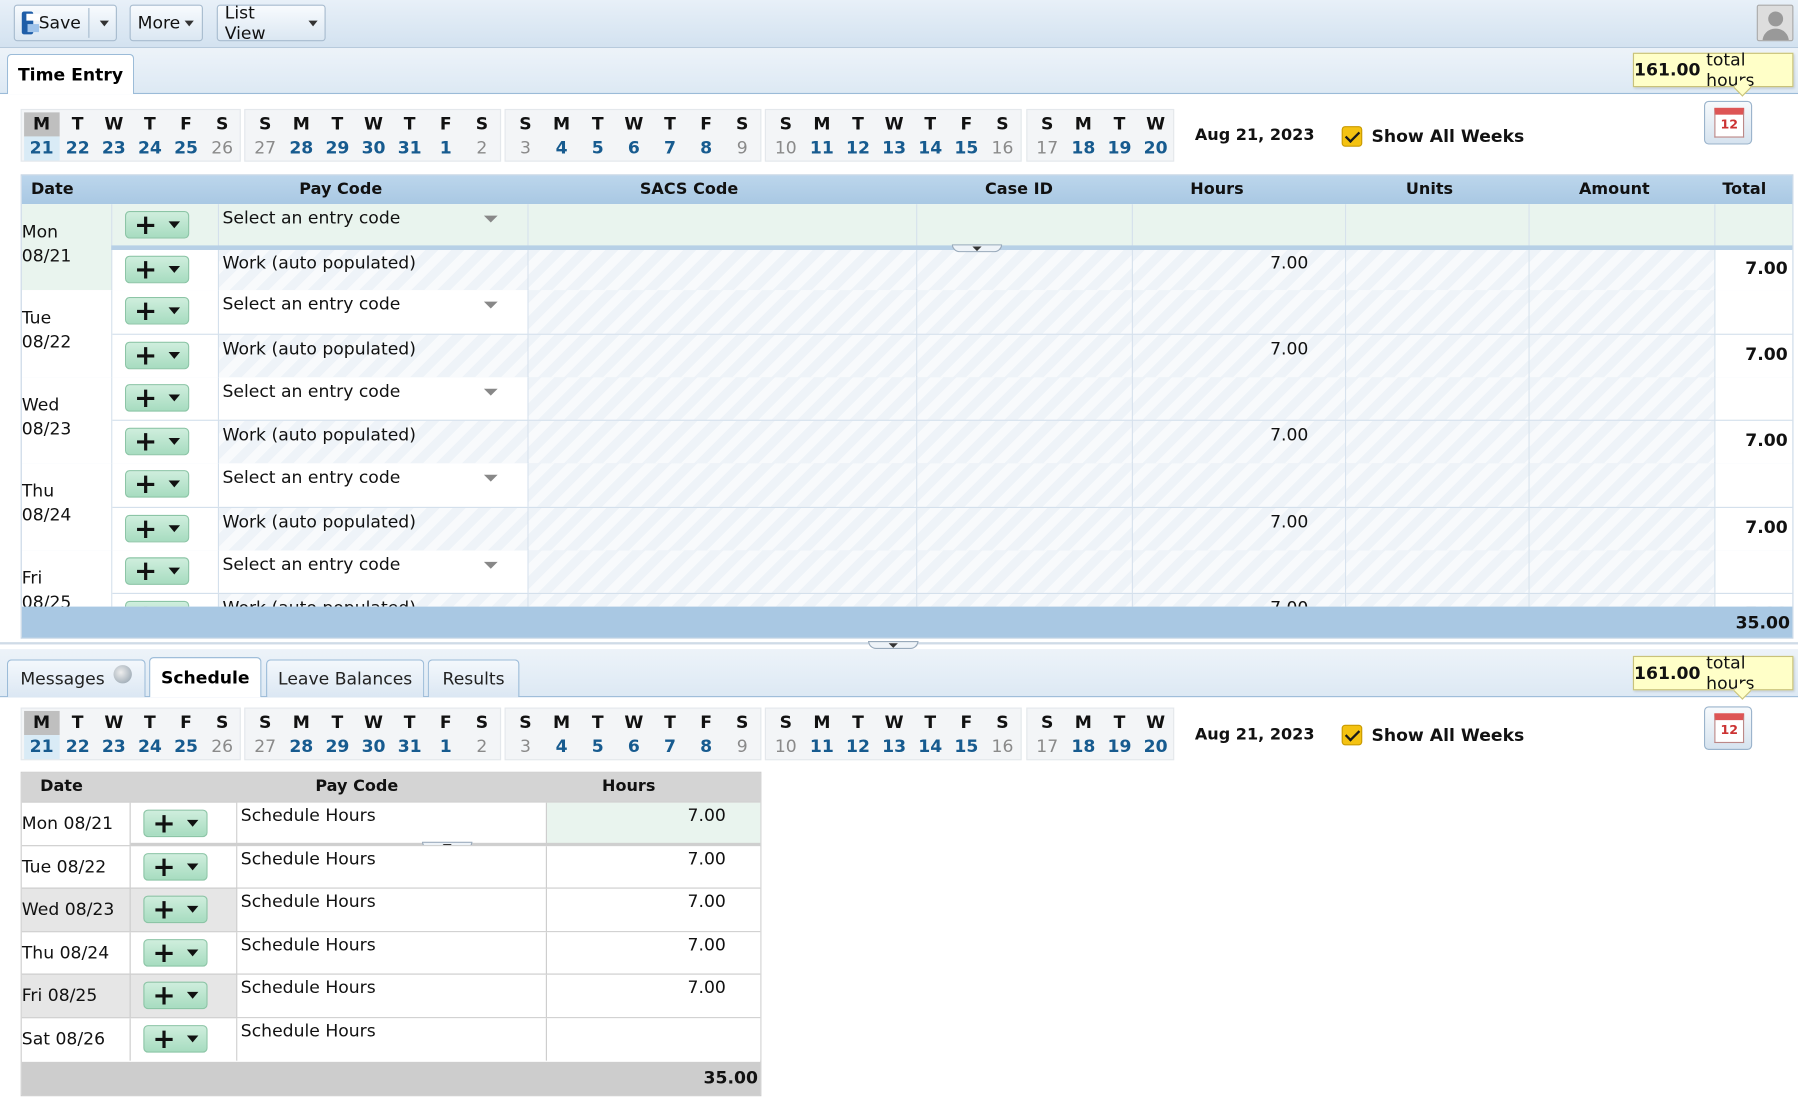 The height and width of the screenshot is (1106, 1798). What do you see at coordinates (186, 148) in the screenshot?
I see `top-day-25: 25` at bounding box center [186, 148].